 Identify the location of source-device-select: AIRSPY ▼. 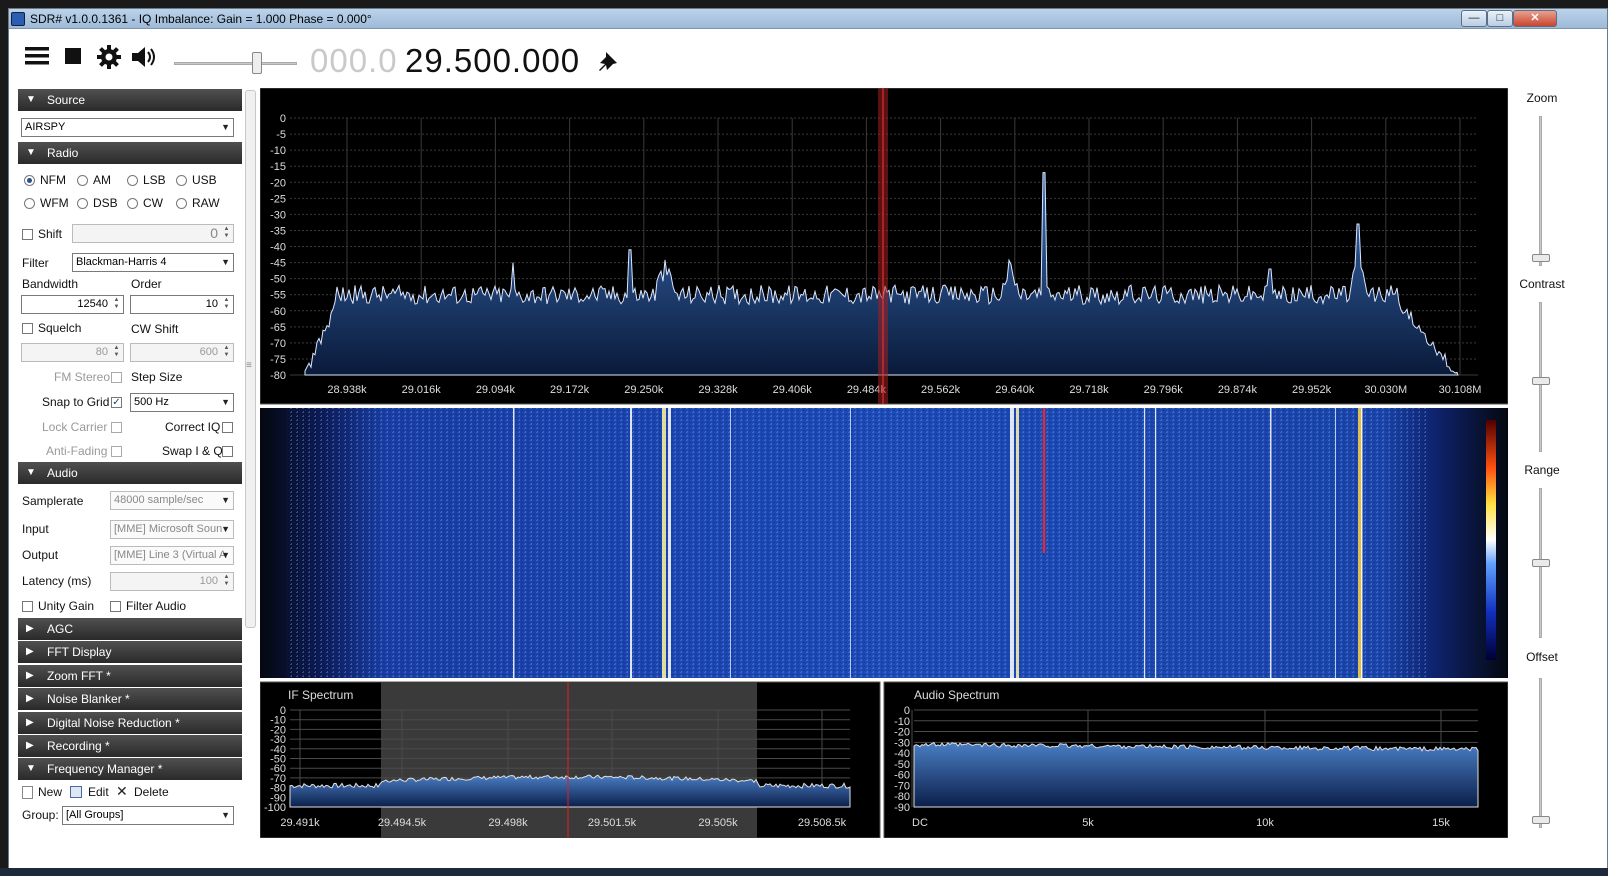
(127, 127).